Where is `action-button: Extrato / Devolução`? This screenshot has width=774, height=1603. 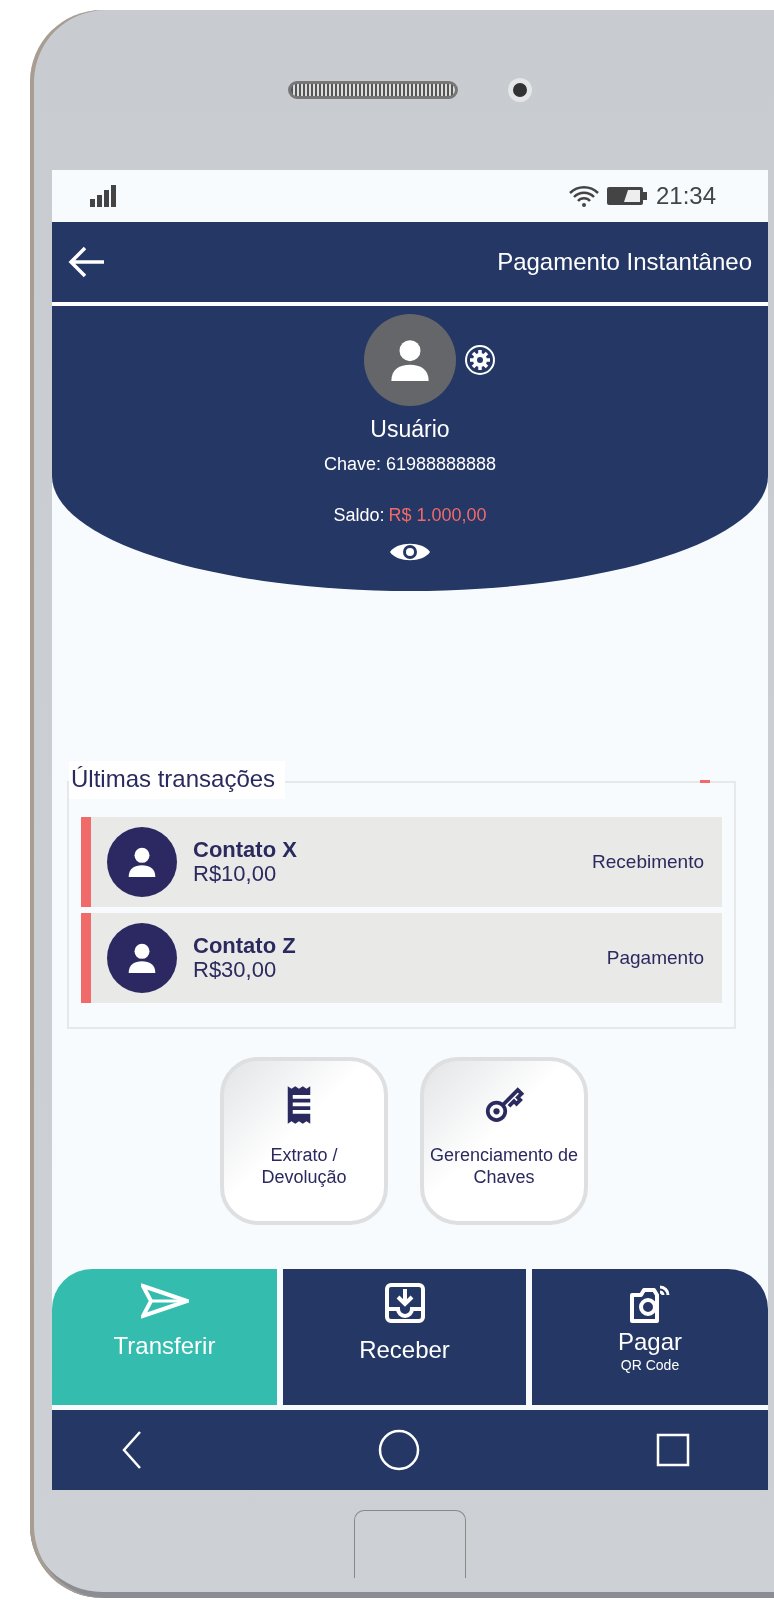
action-button: Extrato / Devolução is located at coordinates (304, 1141).